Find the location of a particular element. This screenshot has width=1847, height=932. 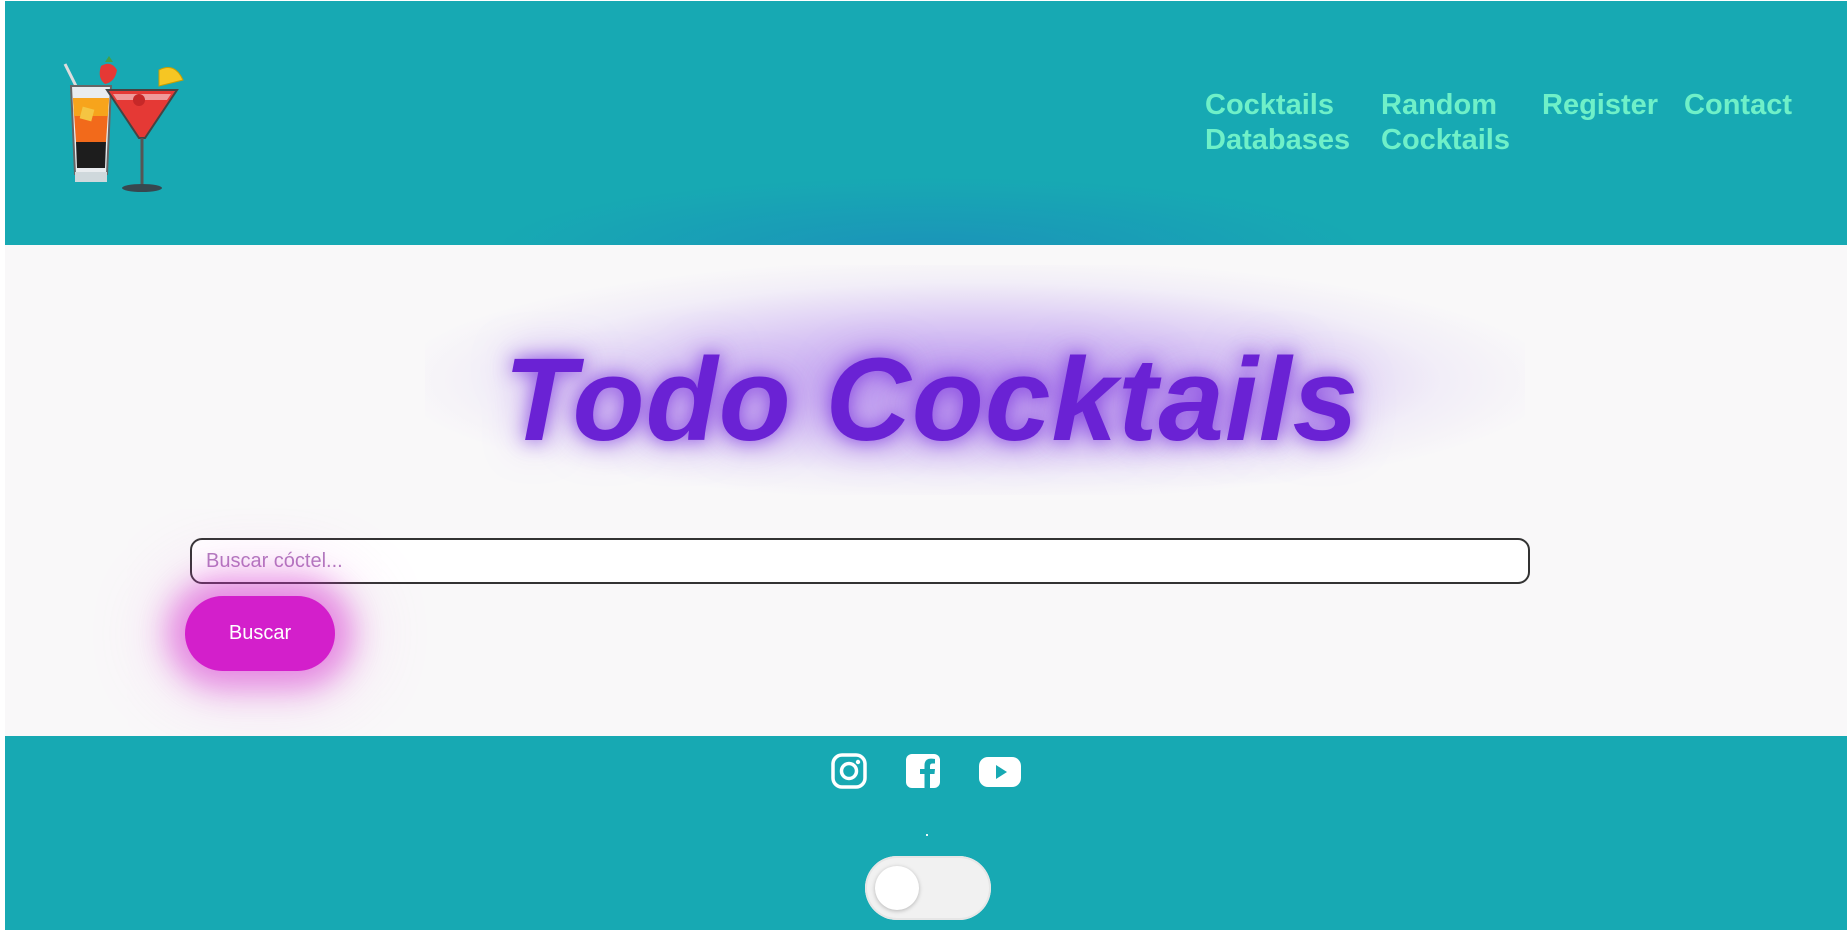

social-links is located at coordinates (926, 771).